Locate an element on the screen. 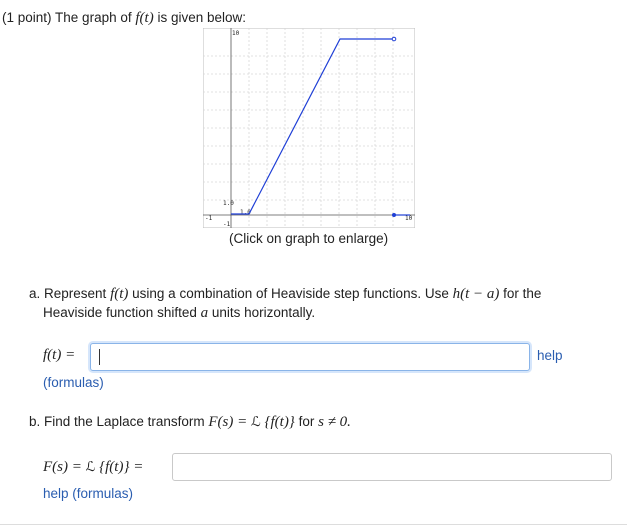  help-link-b: help is located at coordinates (56, 493).